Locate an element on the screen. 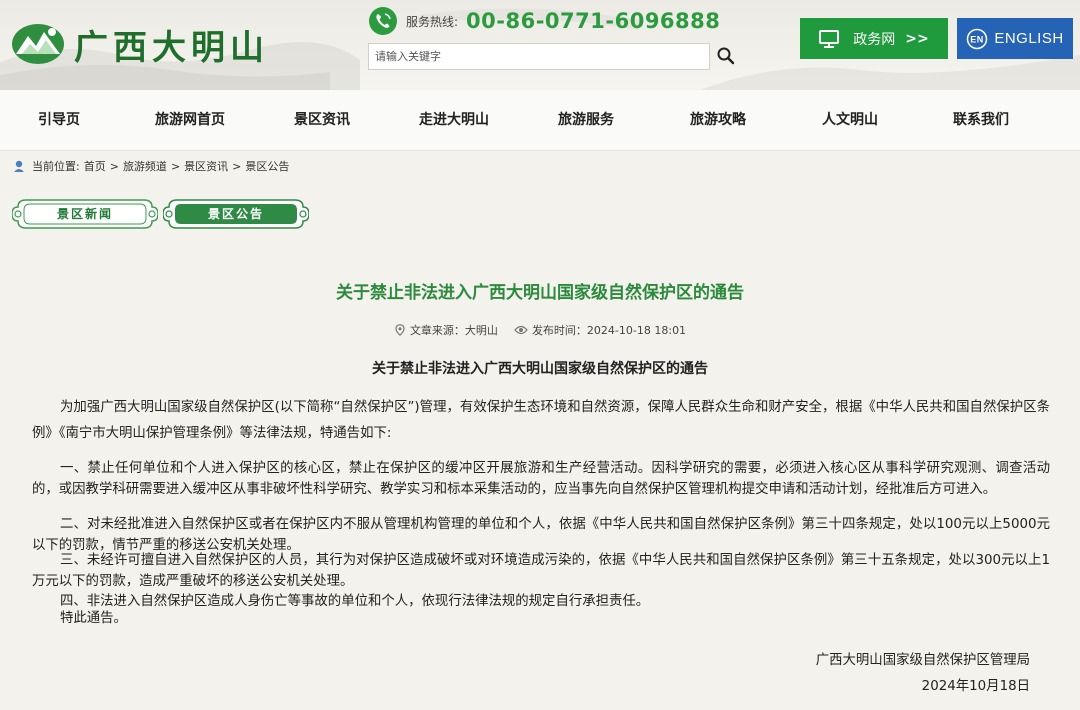 Image resolution: width=1080 pixels, height=710 pixels. service-hotline: 服务热线: 00-86-0771-6096888 is located at coordinates (544, 21).